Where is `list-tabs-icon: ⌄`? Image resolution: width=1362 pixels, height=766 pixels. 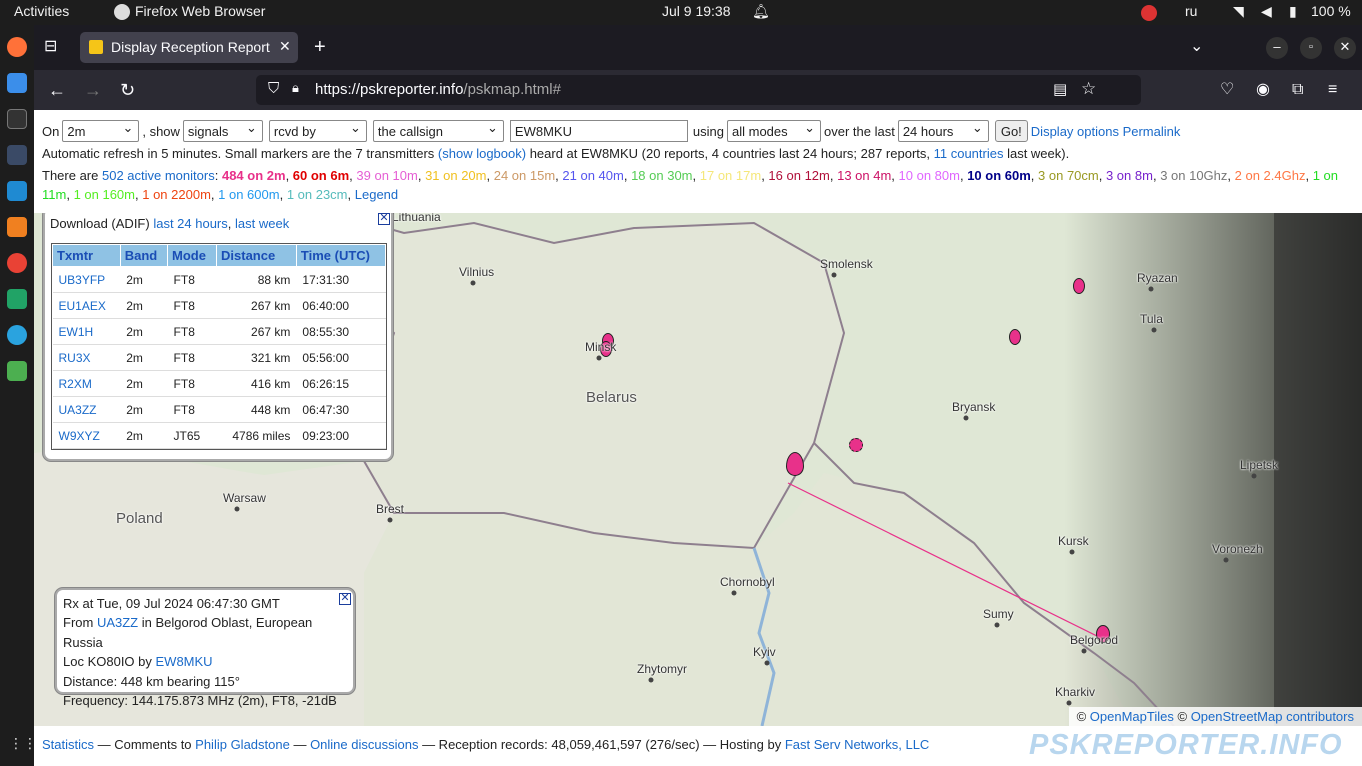
list-tabs-icon: ⌄ is located at coordinates (1196, 47).